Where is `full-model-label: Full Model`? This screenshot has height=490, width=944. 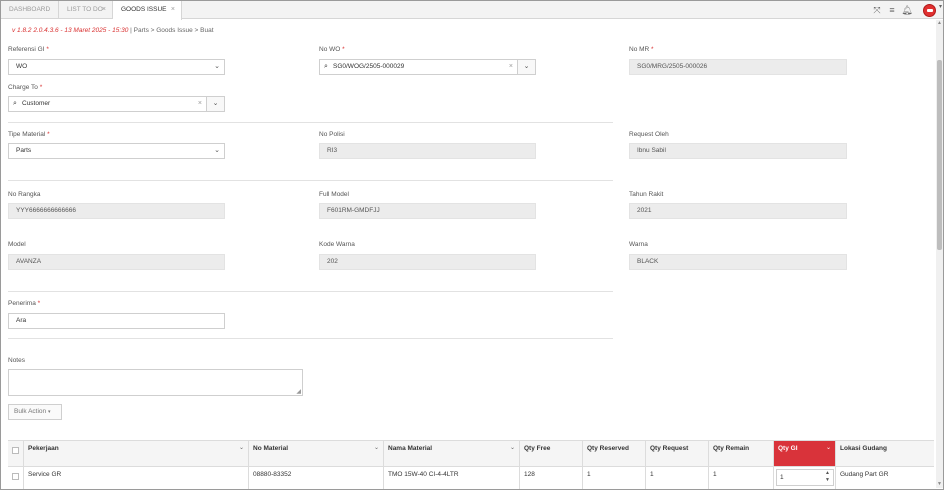 full-model-label: Full Model is located at coordinates (334, 194).